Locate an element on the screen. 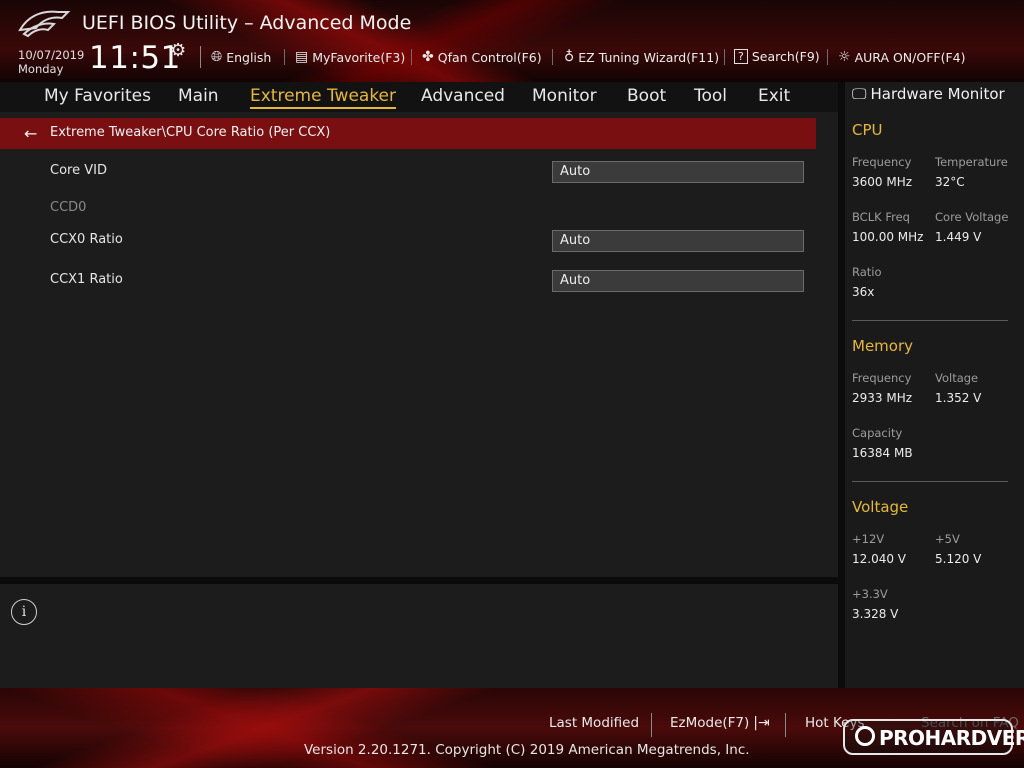 The image size is (1024, 768). lightbulb-icon: ♁ is located at coordinates (569, 57).